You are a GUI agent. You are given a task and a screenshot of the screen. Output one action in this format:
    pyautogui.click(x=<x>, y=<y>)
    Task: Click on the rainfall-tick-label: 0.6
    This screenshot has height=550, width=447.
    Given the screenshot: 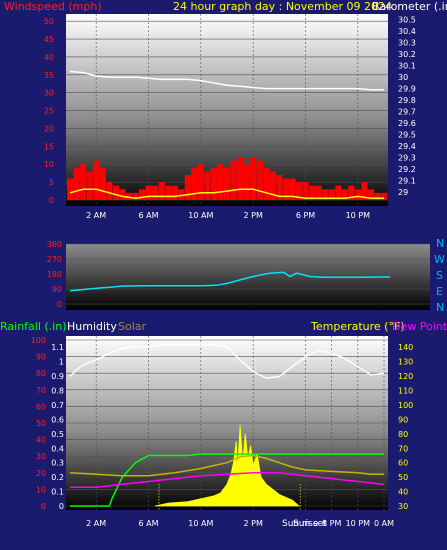 What is the action you would take?
    pyautogui.click(x=57, y=419)
    